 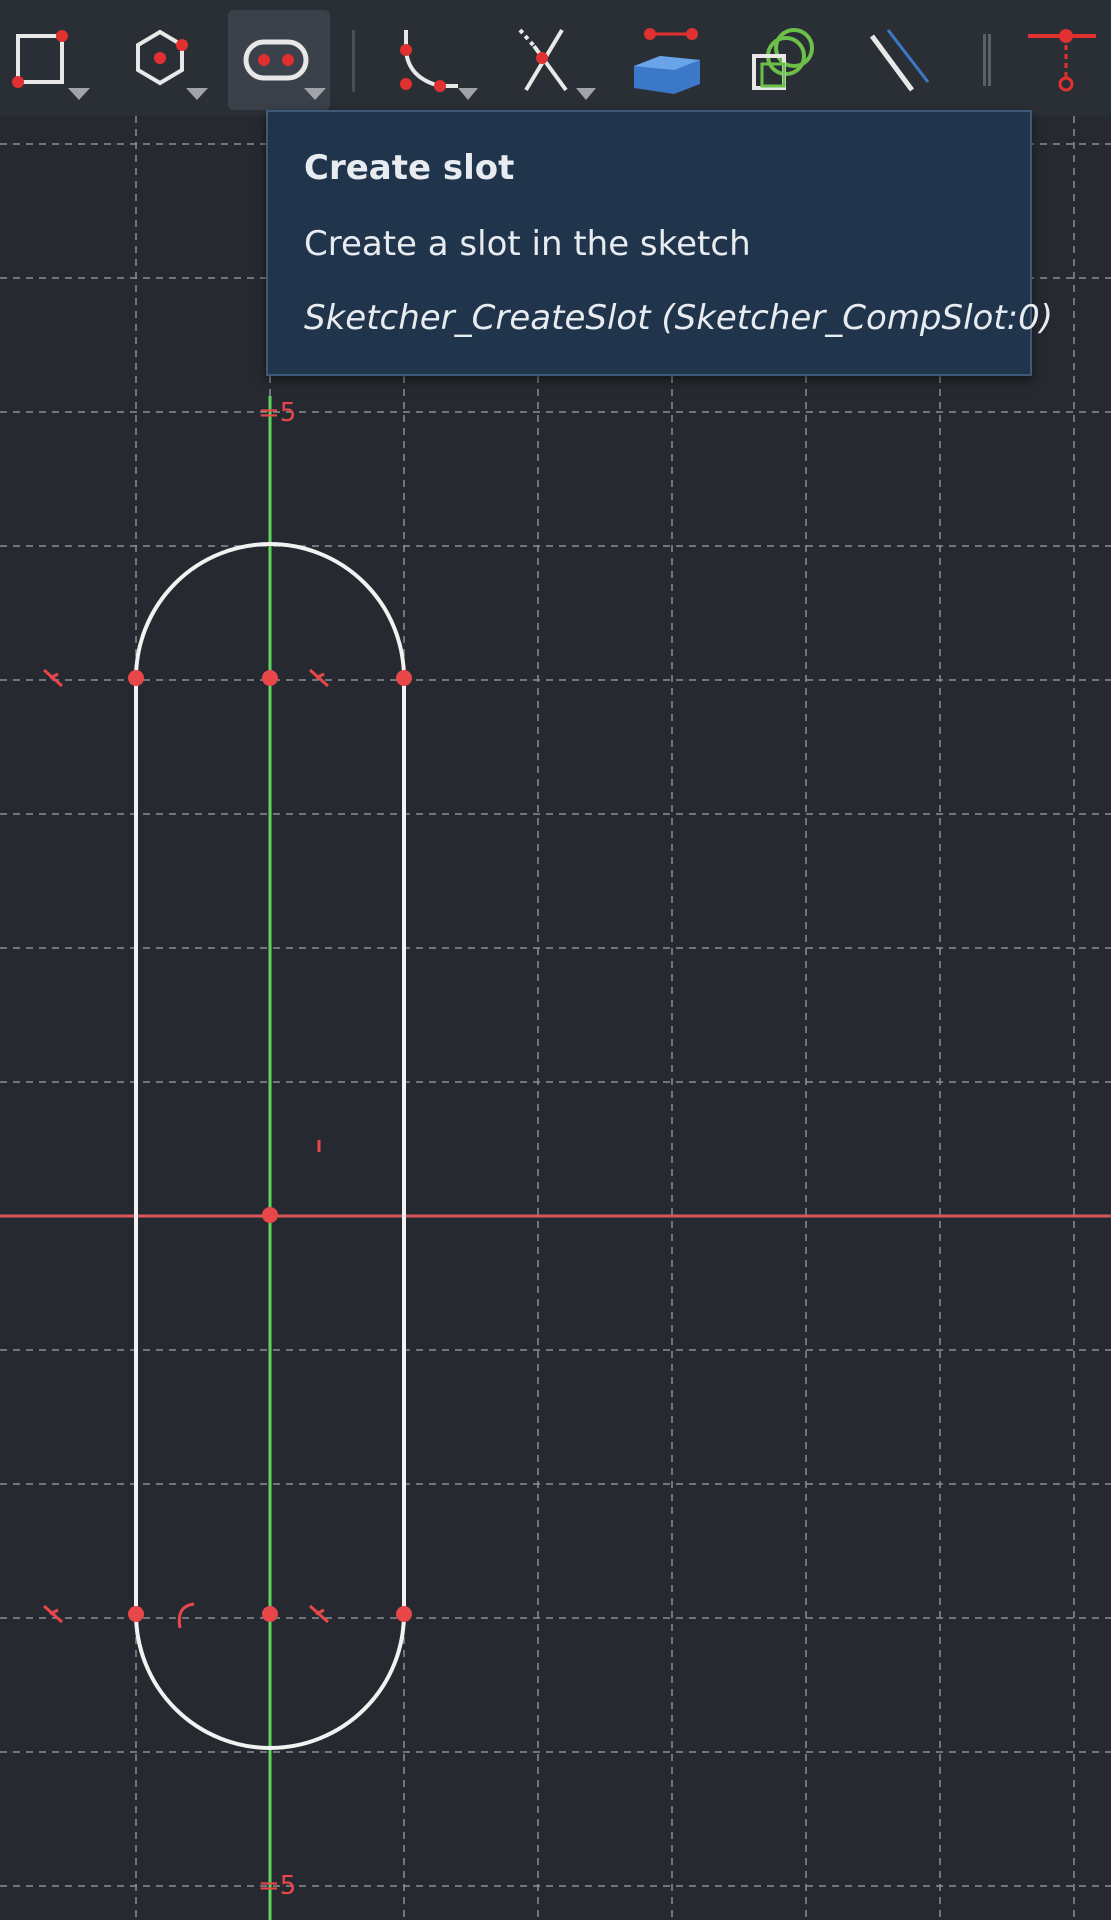 I want to click on constrain-point-icon, so click(x=1062, y=60).